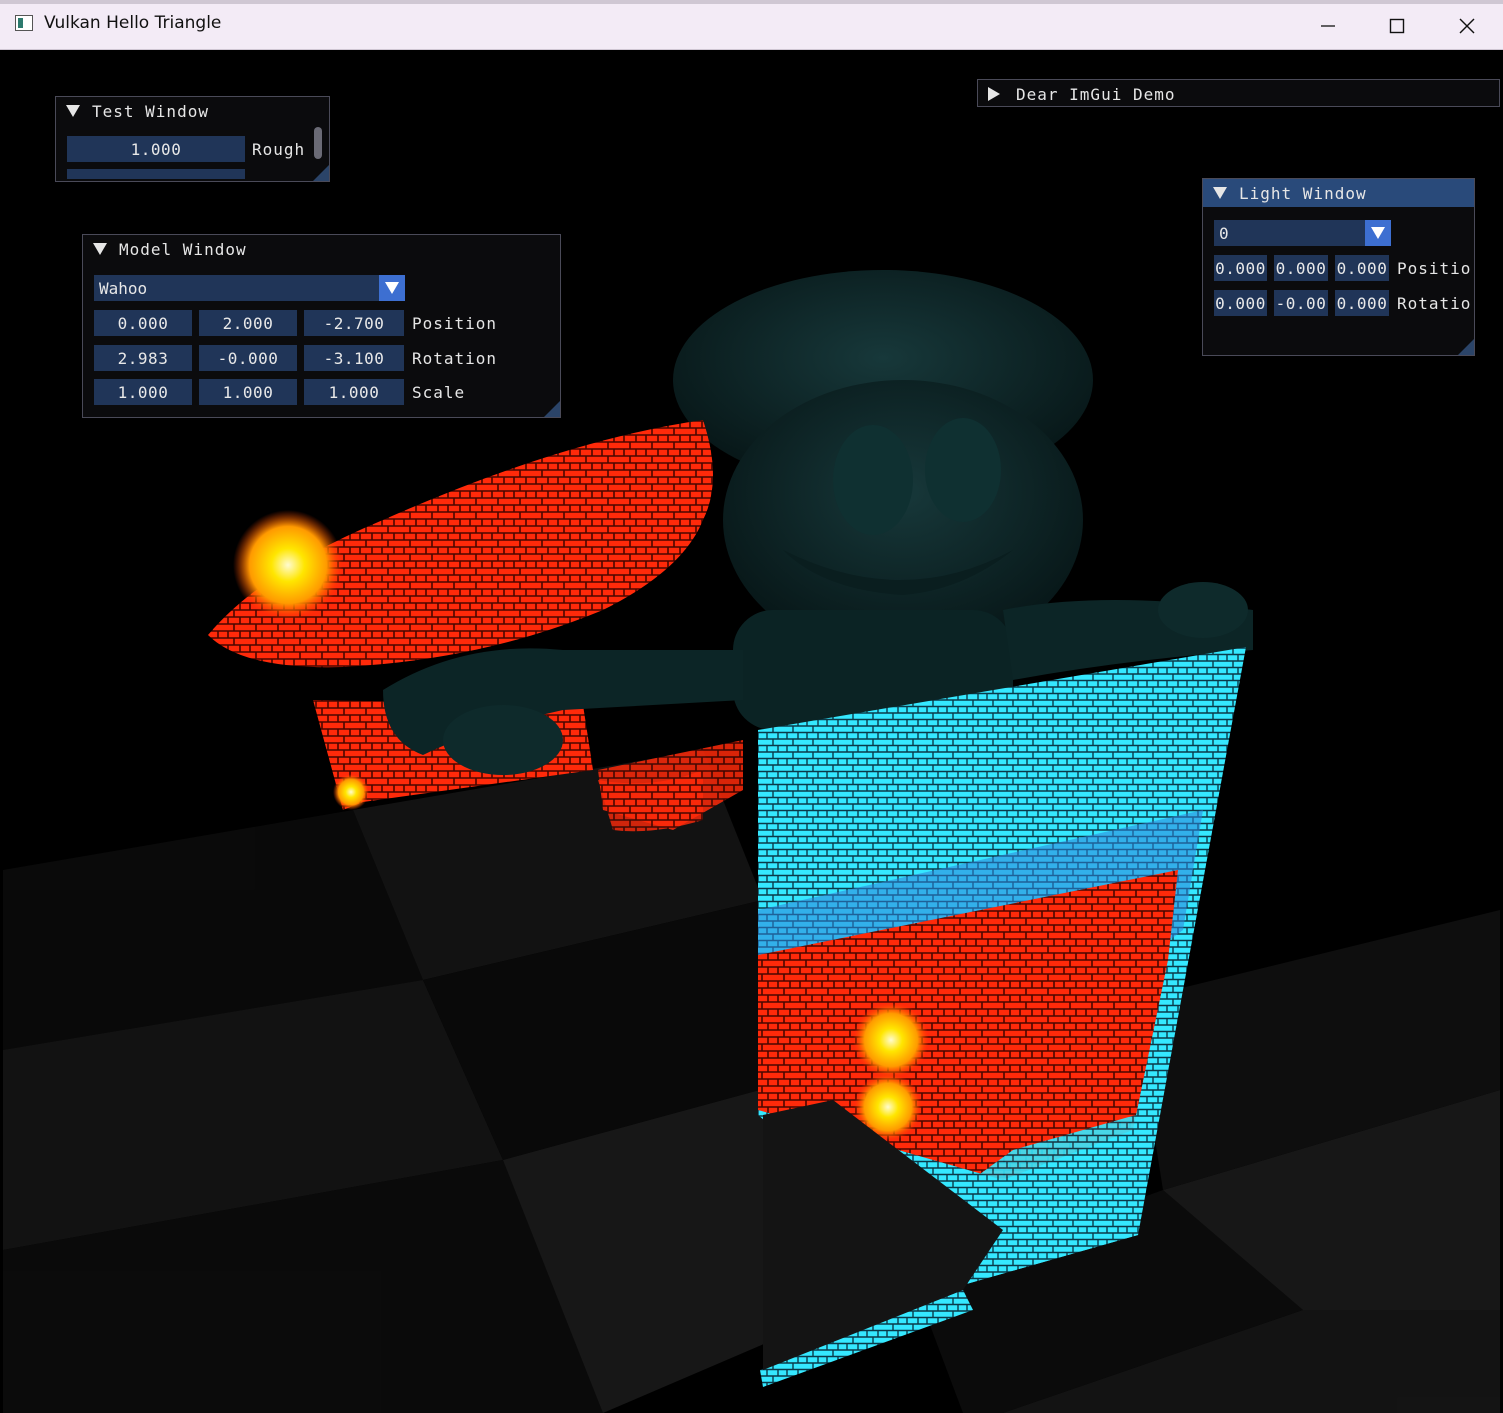 This screenshot has width=1503, height=1413. What do you see at coordinates (150, 111) in the screenshot?
I see `test-window-title: Test Window` at bounding box center [150, 111].